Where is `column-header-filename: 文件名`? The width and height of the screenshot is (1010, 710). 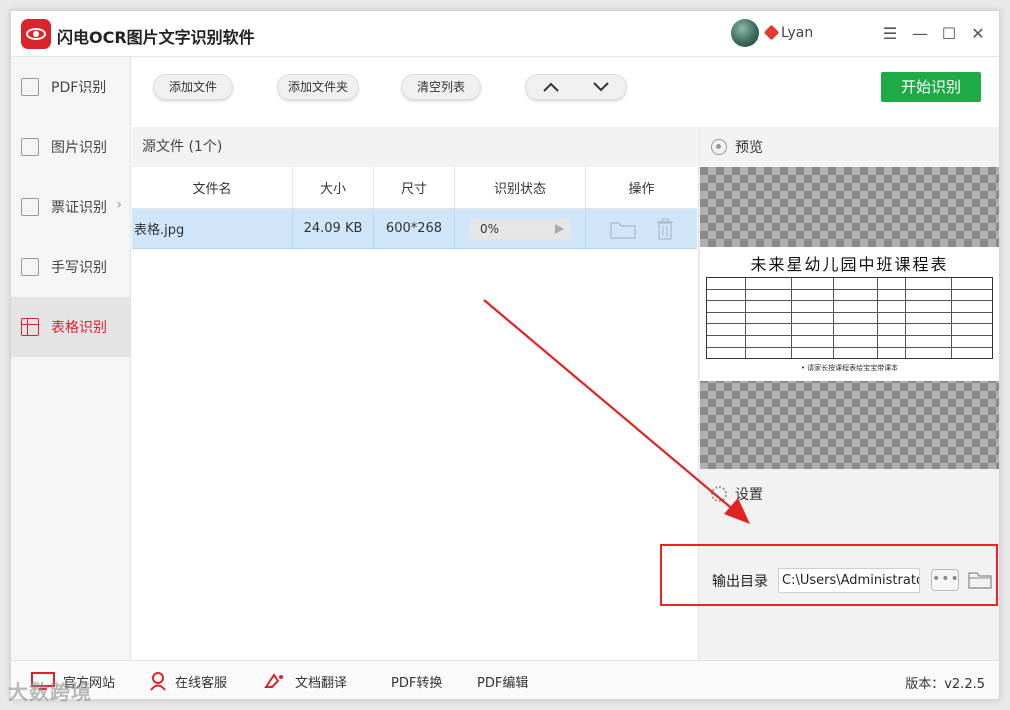
column-header-filename: 文件名 is located at coordinates (212, 187).